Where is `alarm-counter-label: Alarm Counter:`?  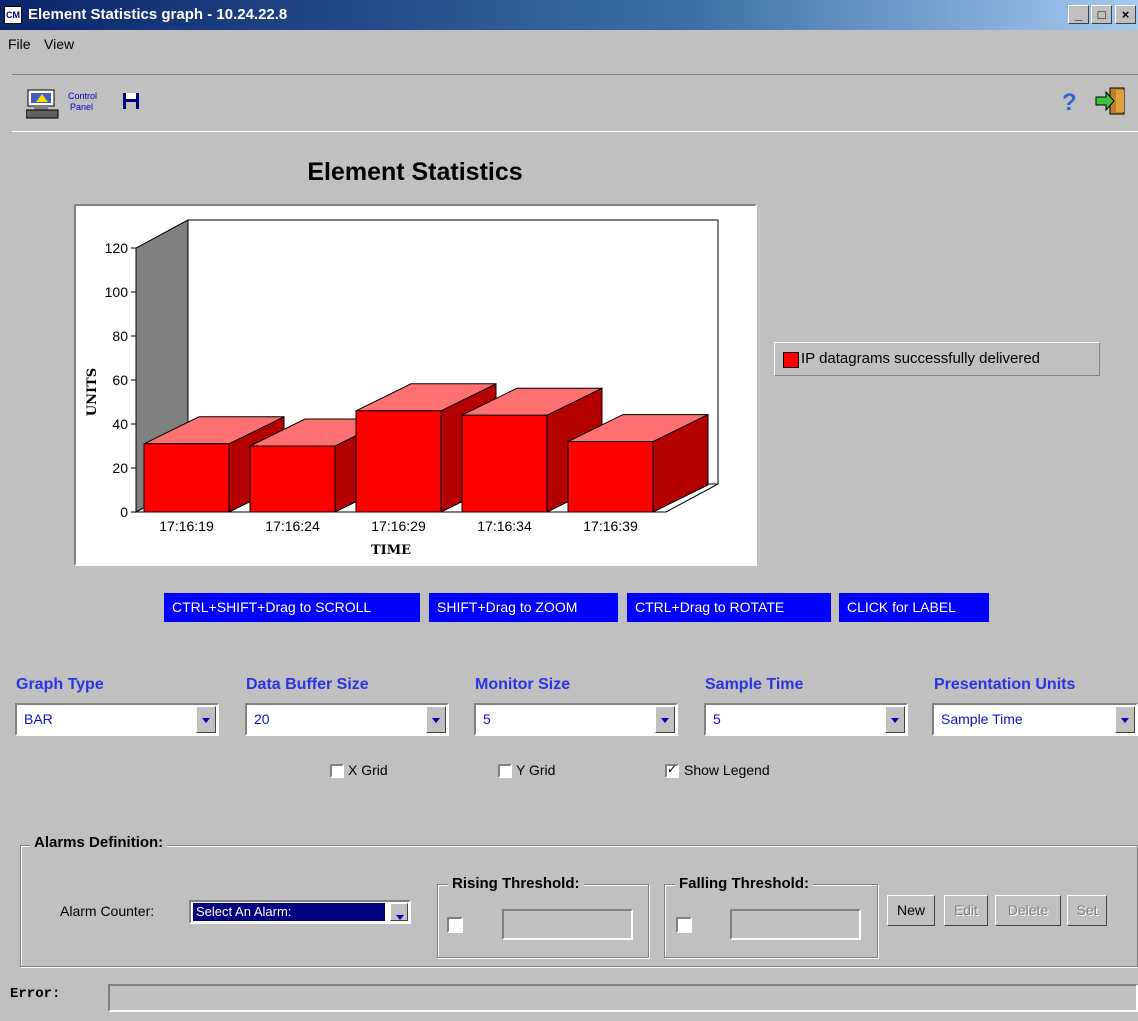 alarm-counter-label: Alarm Counter: is located at coordinates (107, 911).